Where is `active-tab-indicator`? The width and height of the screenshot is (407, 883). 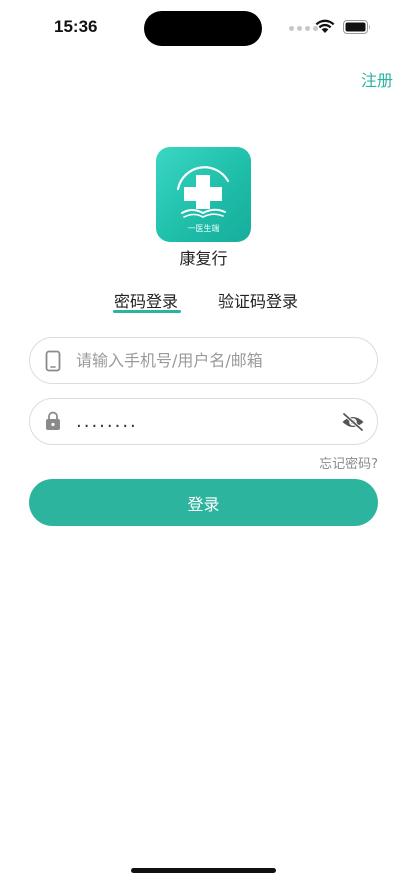 active-tab-indicator is located at coordinates (147, 311).